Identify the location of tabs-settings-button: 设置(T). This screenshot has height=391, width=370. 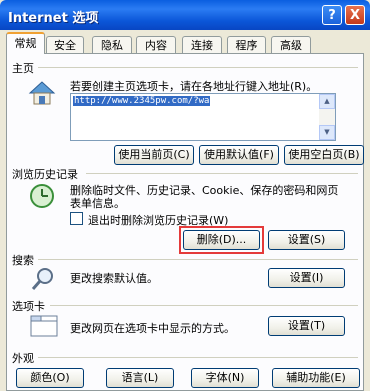
(306, 326).